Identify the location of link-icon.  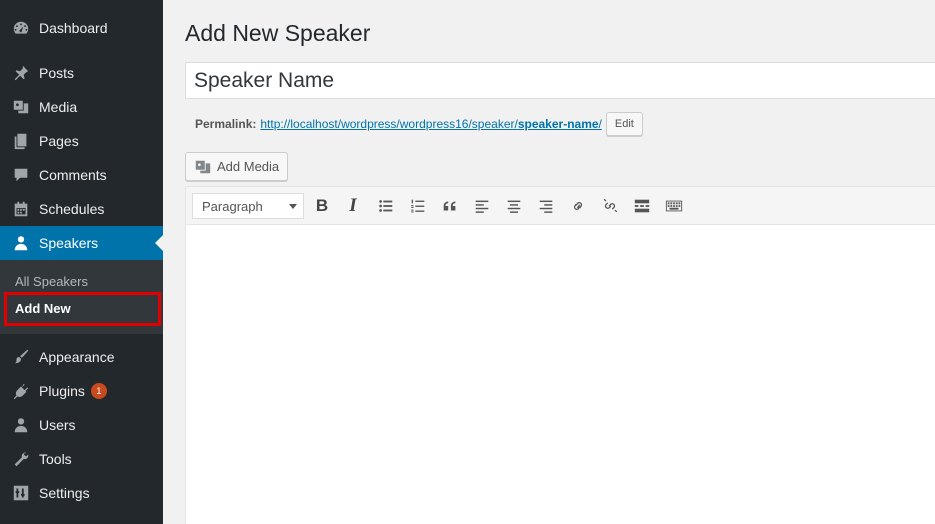
(578, 206).